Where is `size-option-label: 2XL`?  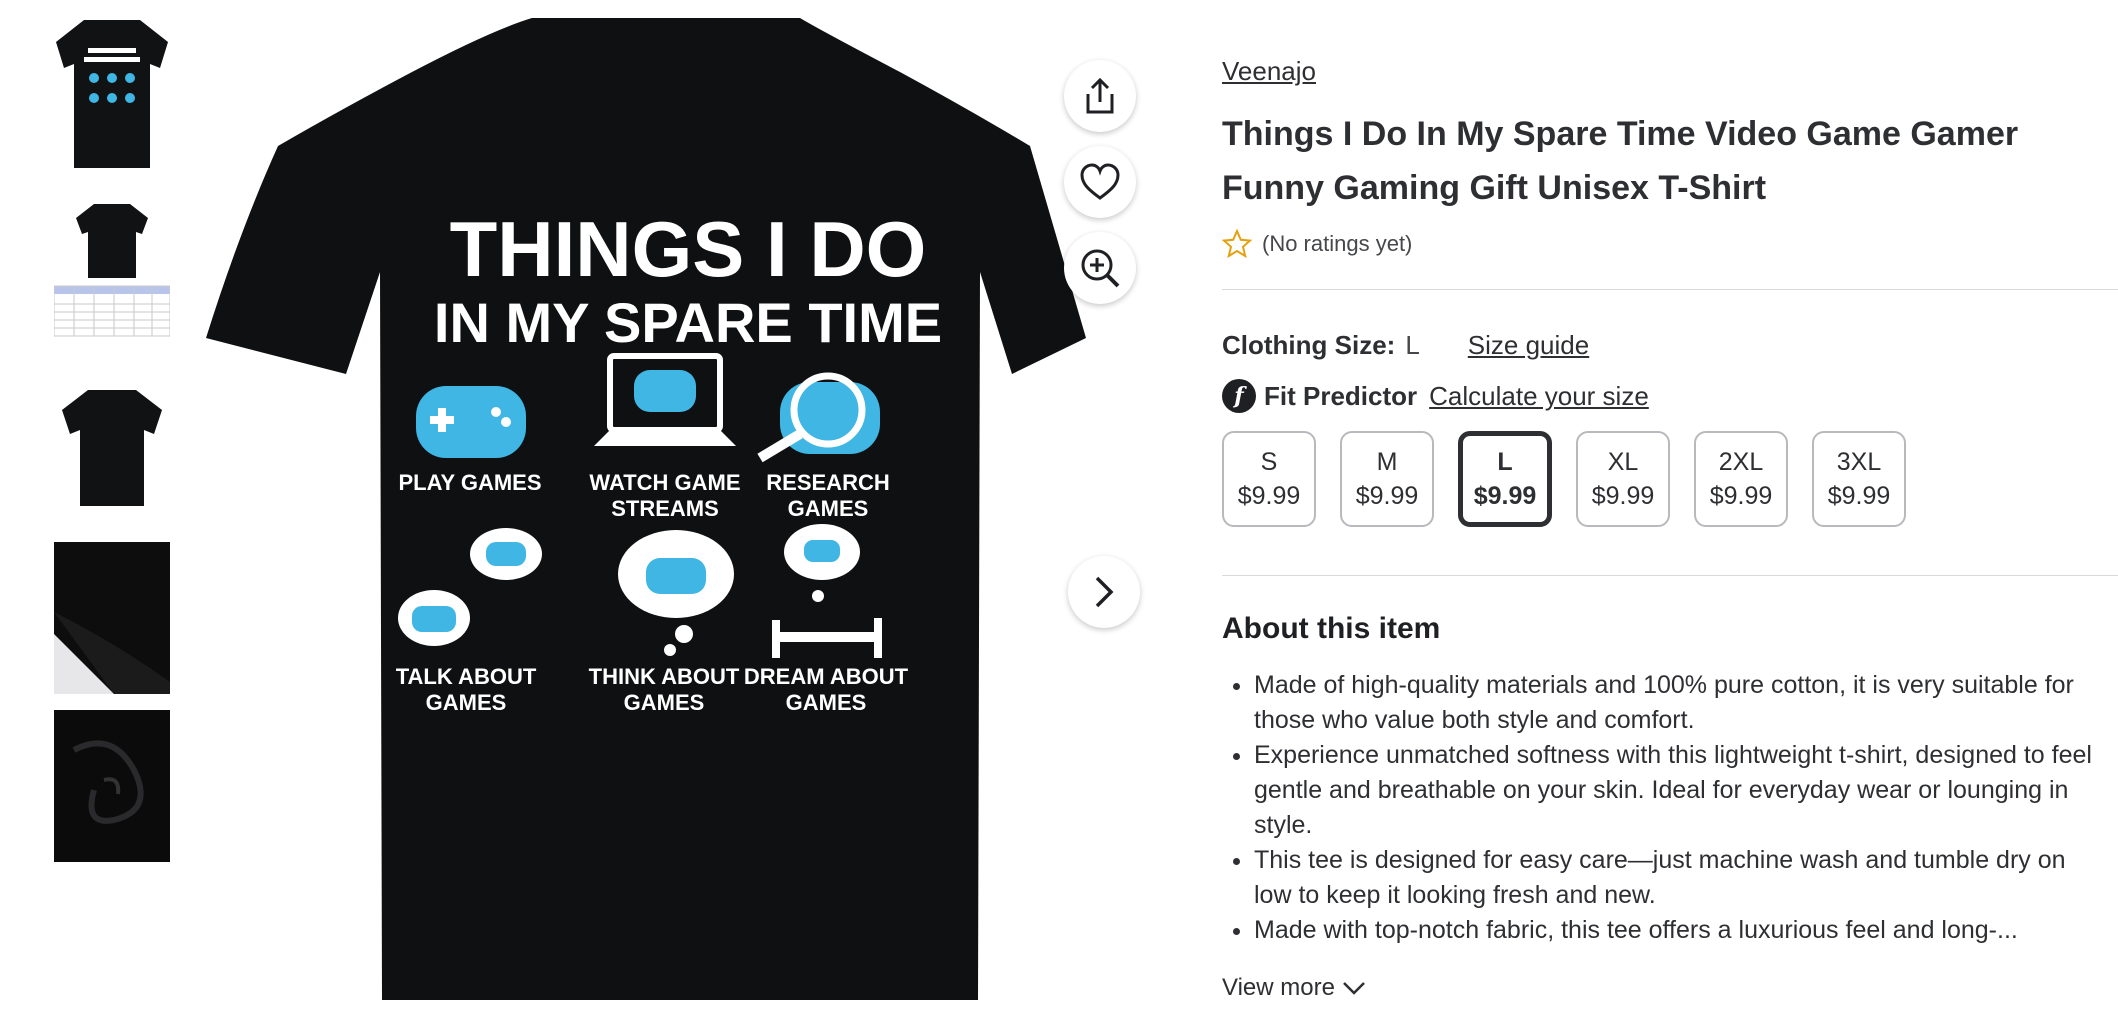
size-option-label: 2XL is located at coordinates (1741, 462).